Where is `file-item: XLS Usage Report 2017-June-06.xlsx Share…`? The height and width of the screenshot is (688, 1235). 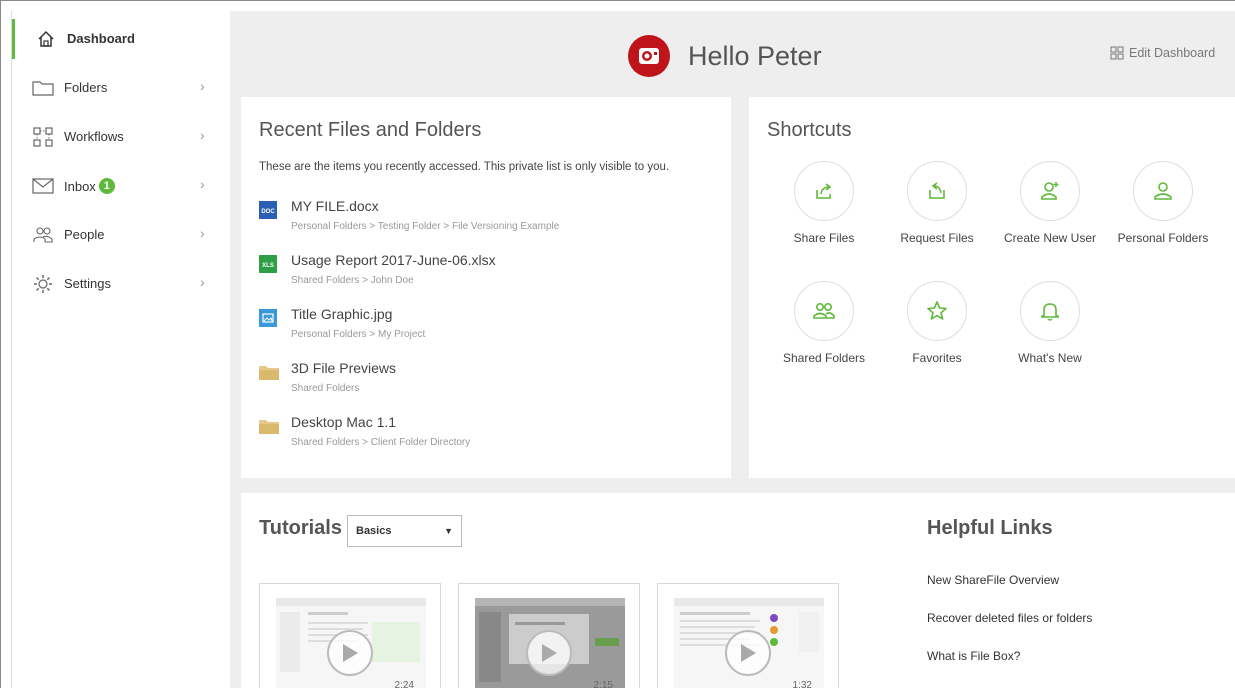 file-item: XLS Usage Report 2017-June-06.xlsx Share… is located at coordinates (489, 274).